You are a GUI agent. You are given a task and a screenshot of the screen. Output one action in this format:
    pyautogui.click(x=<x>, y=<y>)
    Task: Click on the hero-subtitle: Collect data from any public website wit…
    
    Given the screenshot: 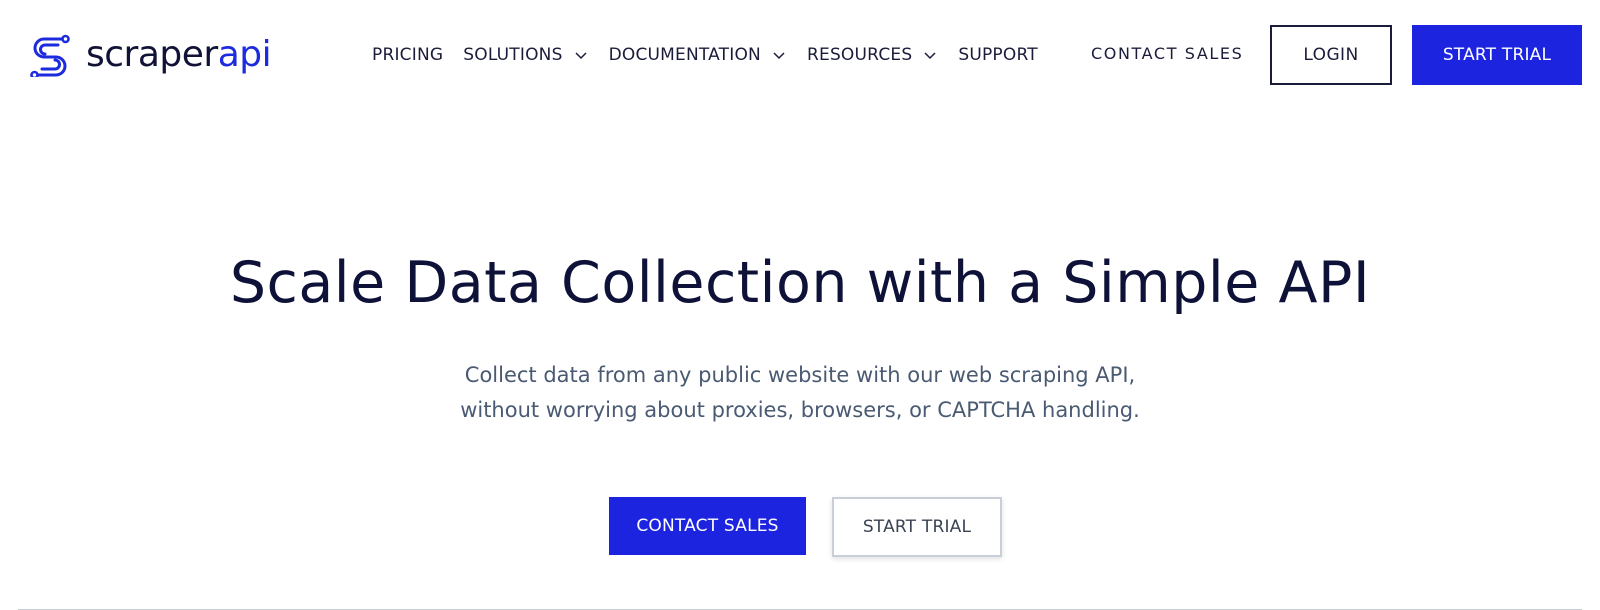 What is the action you would take?
    pyautogui.click(x=800, y=393)
    